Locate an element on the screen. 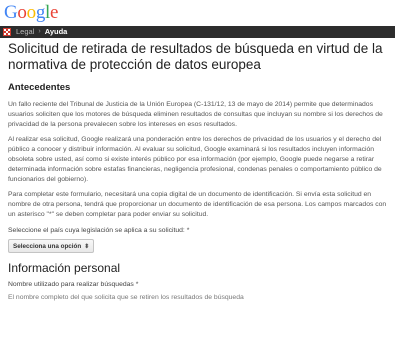 The height and width of the screenshot is (339, 395). logo-letter-g2: g is located at coordinates (40, 12).